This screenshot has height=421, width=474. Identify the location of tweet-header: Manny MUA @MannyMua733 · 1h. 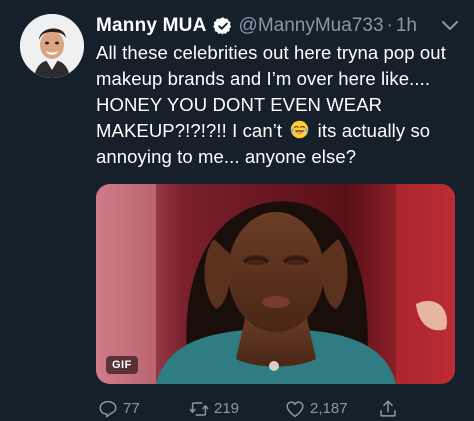
(256, 26).